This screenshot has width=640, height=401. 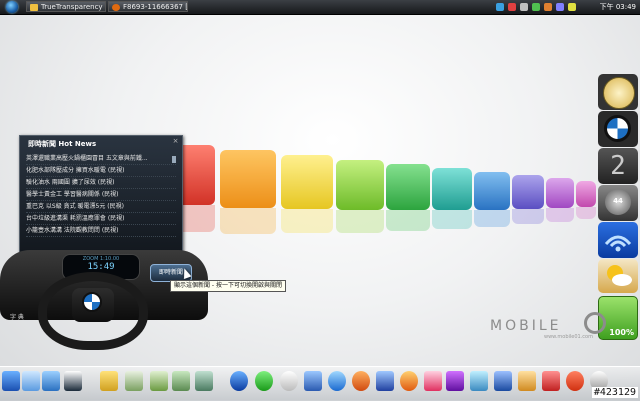 What do you see at coordinates (408, 197) in the screenshot?
I see `gamepad-tile` at bounding box center [408, 197].